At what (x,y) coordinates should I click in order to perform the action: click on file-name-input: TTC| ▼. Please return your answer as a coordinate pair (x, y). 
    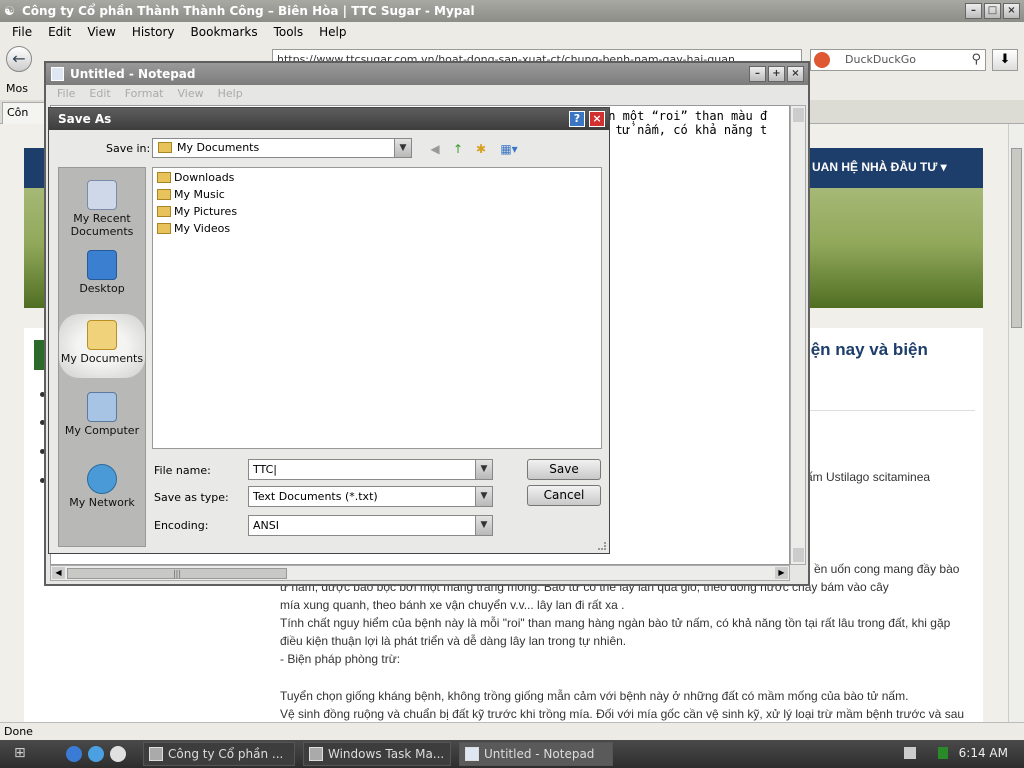
    Looking at the image, I should click on (370, 469).